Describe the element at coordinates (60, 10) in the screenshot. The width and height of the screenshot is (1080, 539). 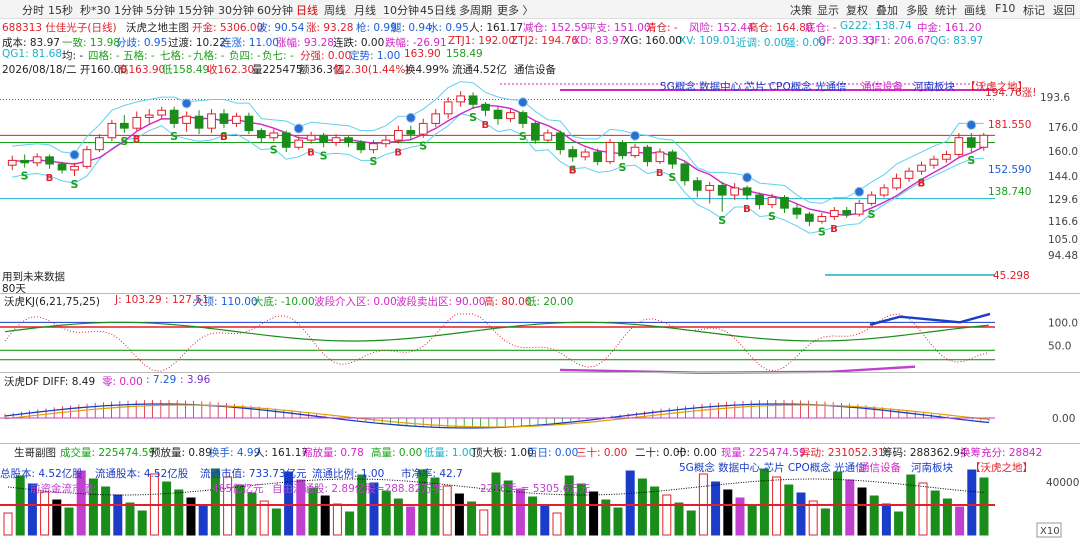
I see `period-tab-1: 15秒` at that location.